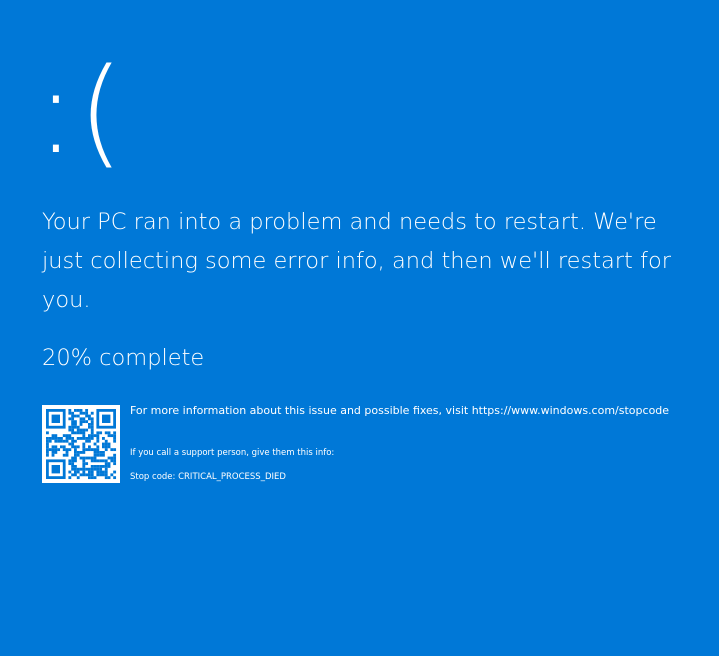 This screenshot has width=719, height=656. I want to click on qr-code-graphic, so click(81, 444).